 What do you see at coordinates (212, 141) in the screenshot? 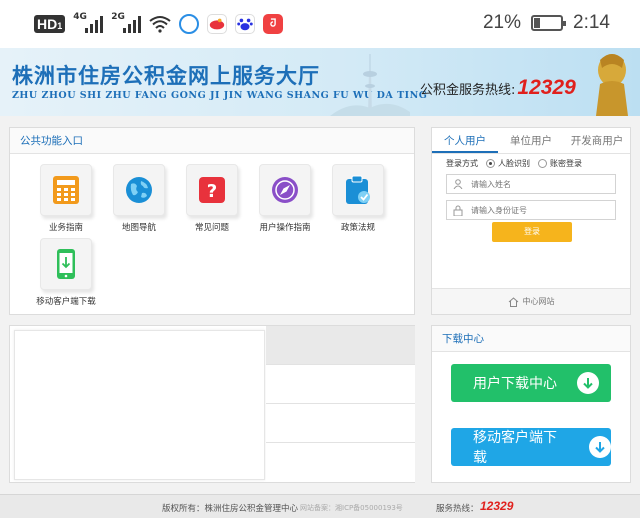
I see `public-functions-title: 公共功能入口` at bounding box center [212, 141].